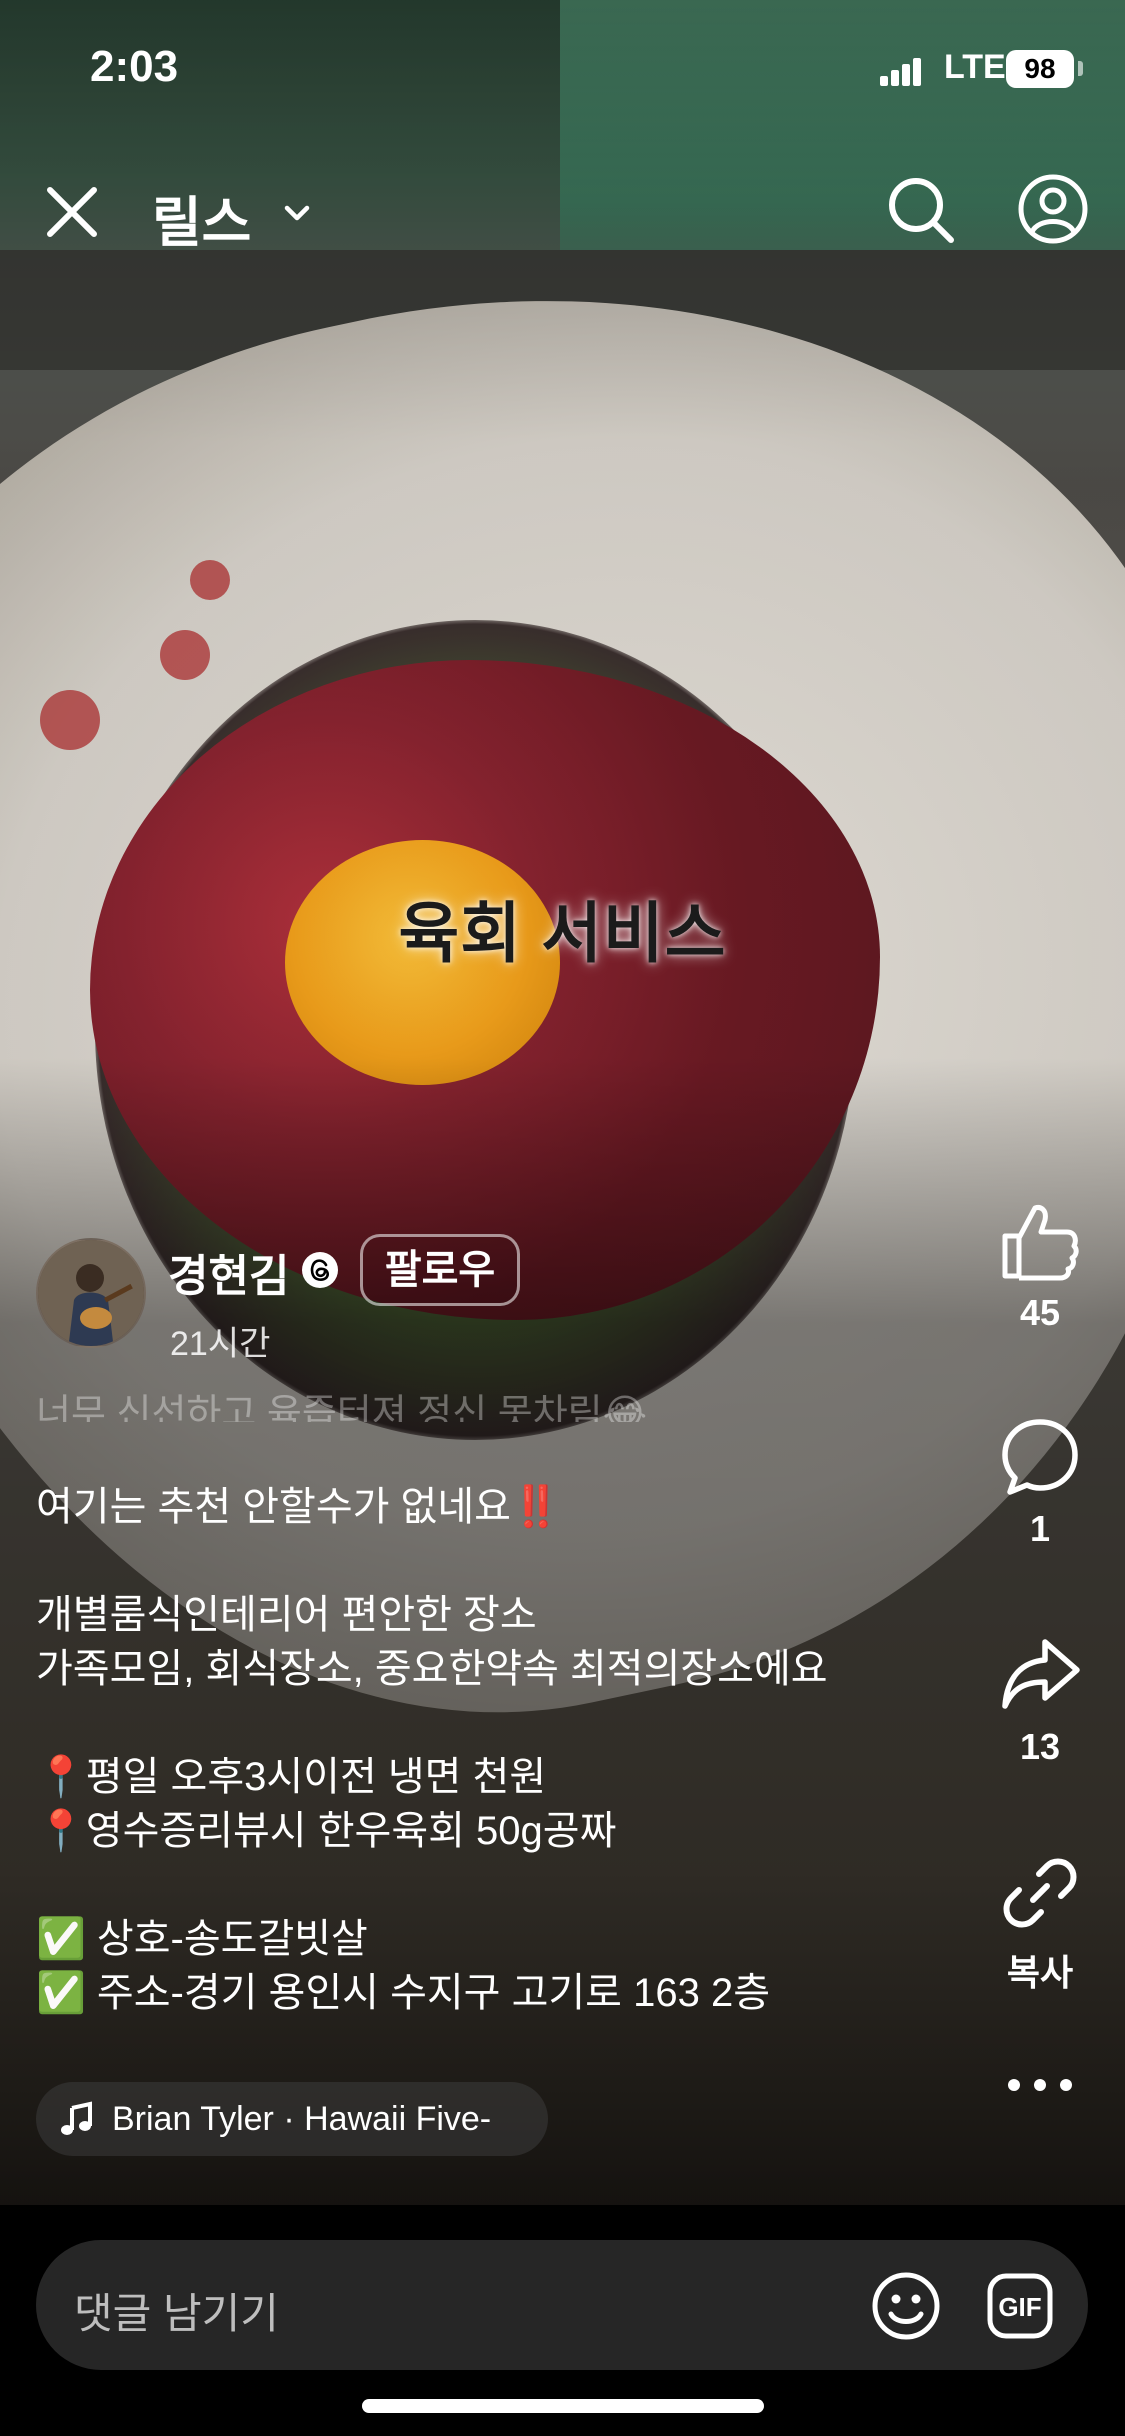  I want to click on comment-count: 1, so click(1040, 1528).